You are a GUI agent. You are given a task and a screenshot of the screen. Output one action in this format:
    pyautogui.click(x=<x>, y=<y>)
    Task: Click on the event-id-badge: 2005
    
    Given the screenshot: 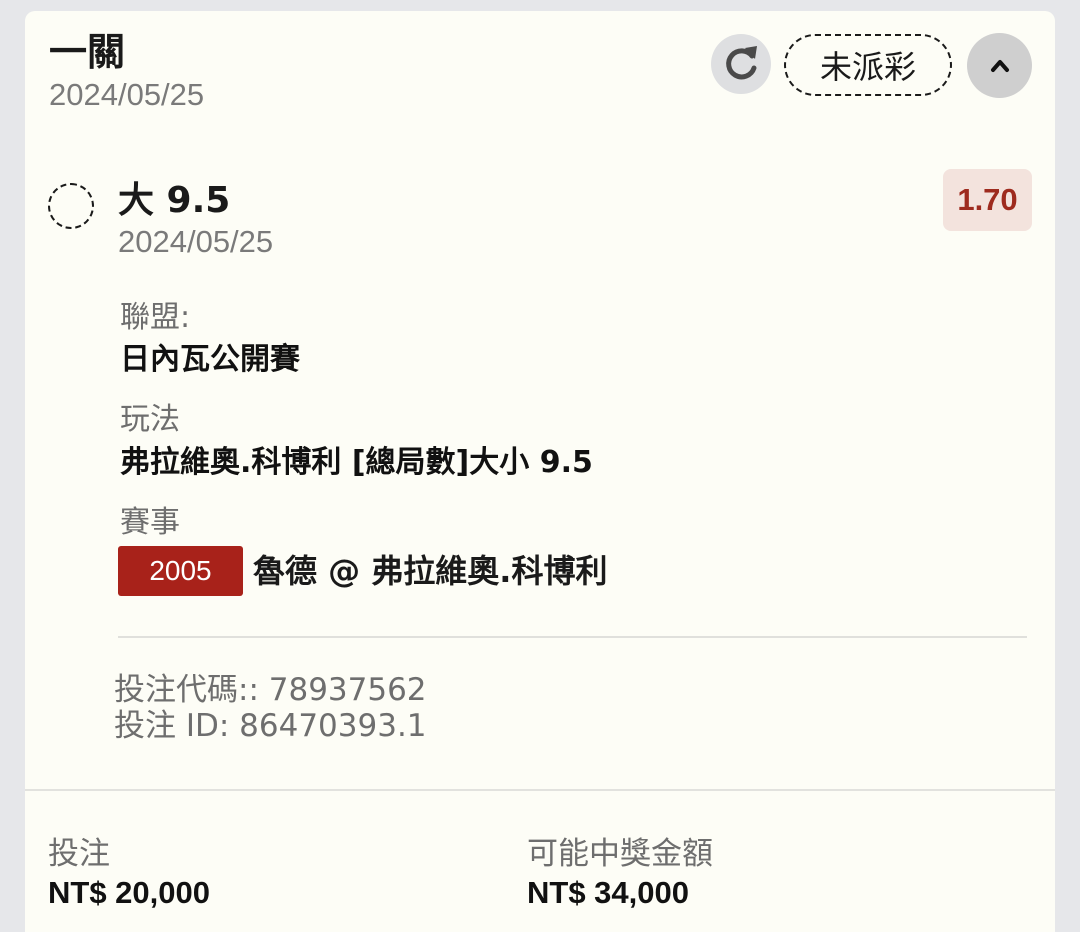 What is the action you would take?
    pyautogui.click(x=180, y=571)
    